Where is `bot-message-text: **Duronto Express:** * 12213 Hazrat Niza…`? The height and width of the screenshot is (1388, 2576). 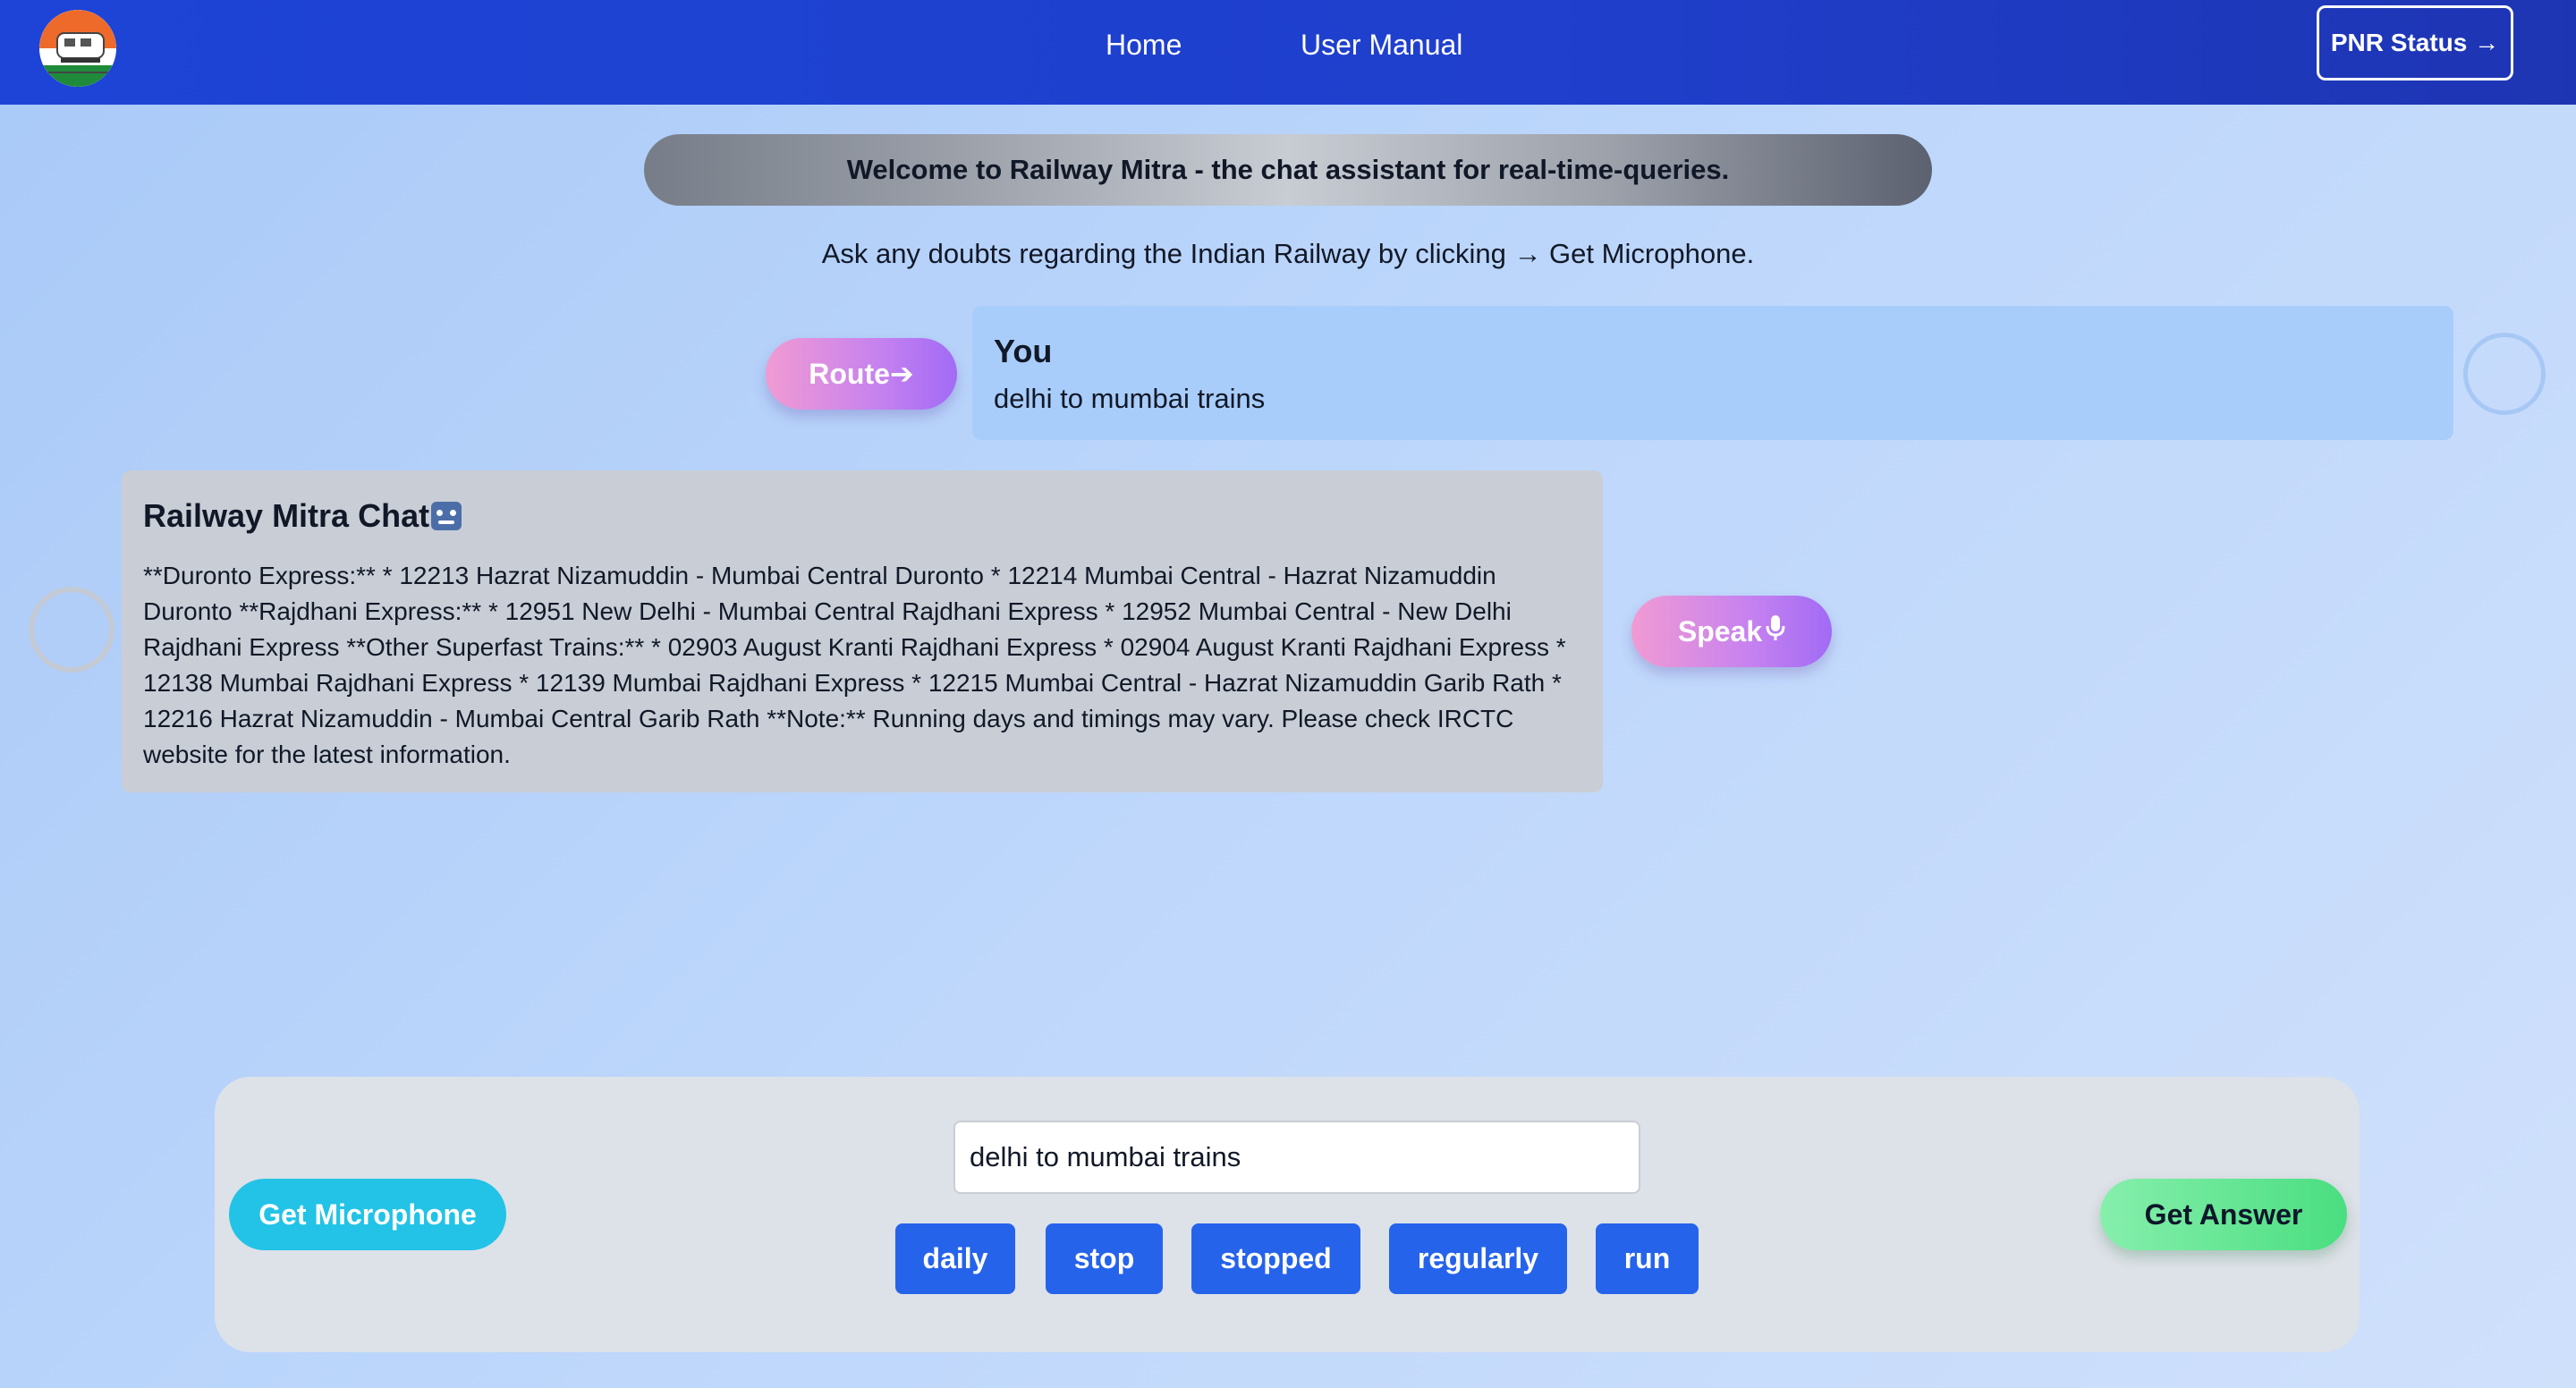 bot-message-text: **Duronto Express:** * 12213 Hazrat Niza… is located at coordinates (854, 665).